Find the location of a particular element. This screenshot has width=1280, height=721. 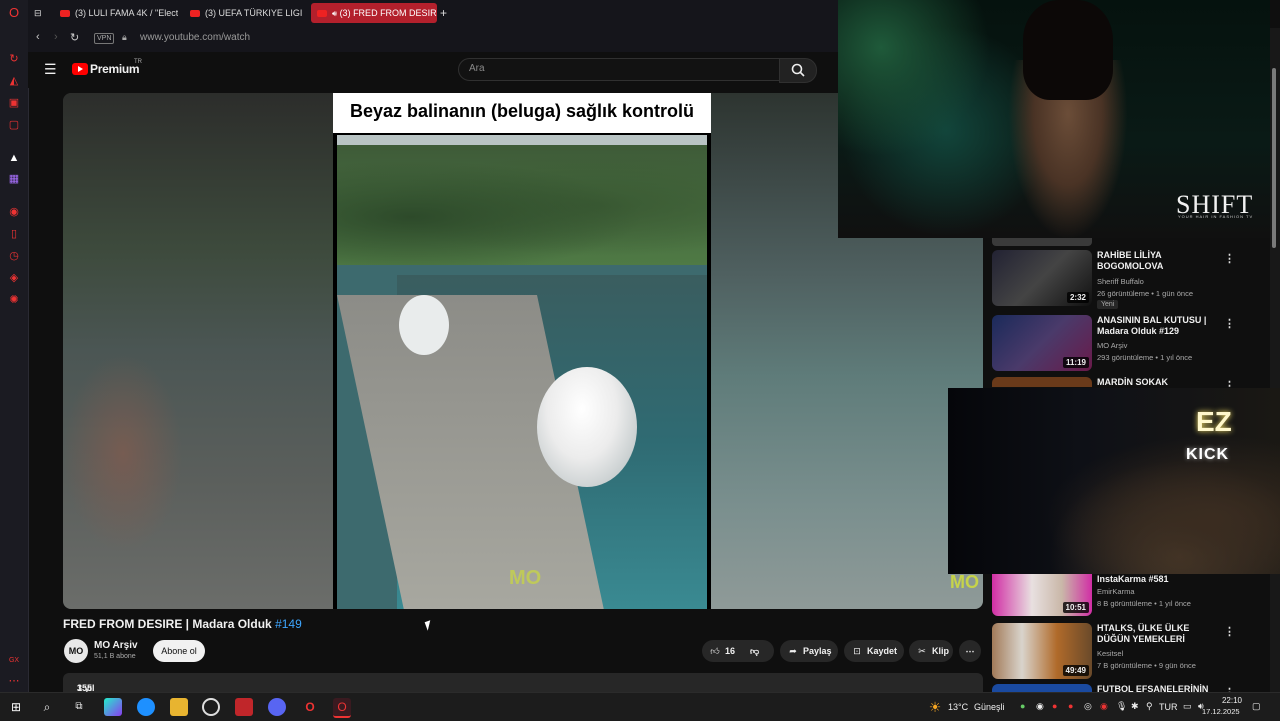

video-thumbnail: 49:49 is located at coordinates (1042, 651).